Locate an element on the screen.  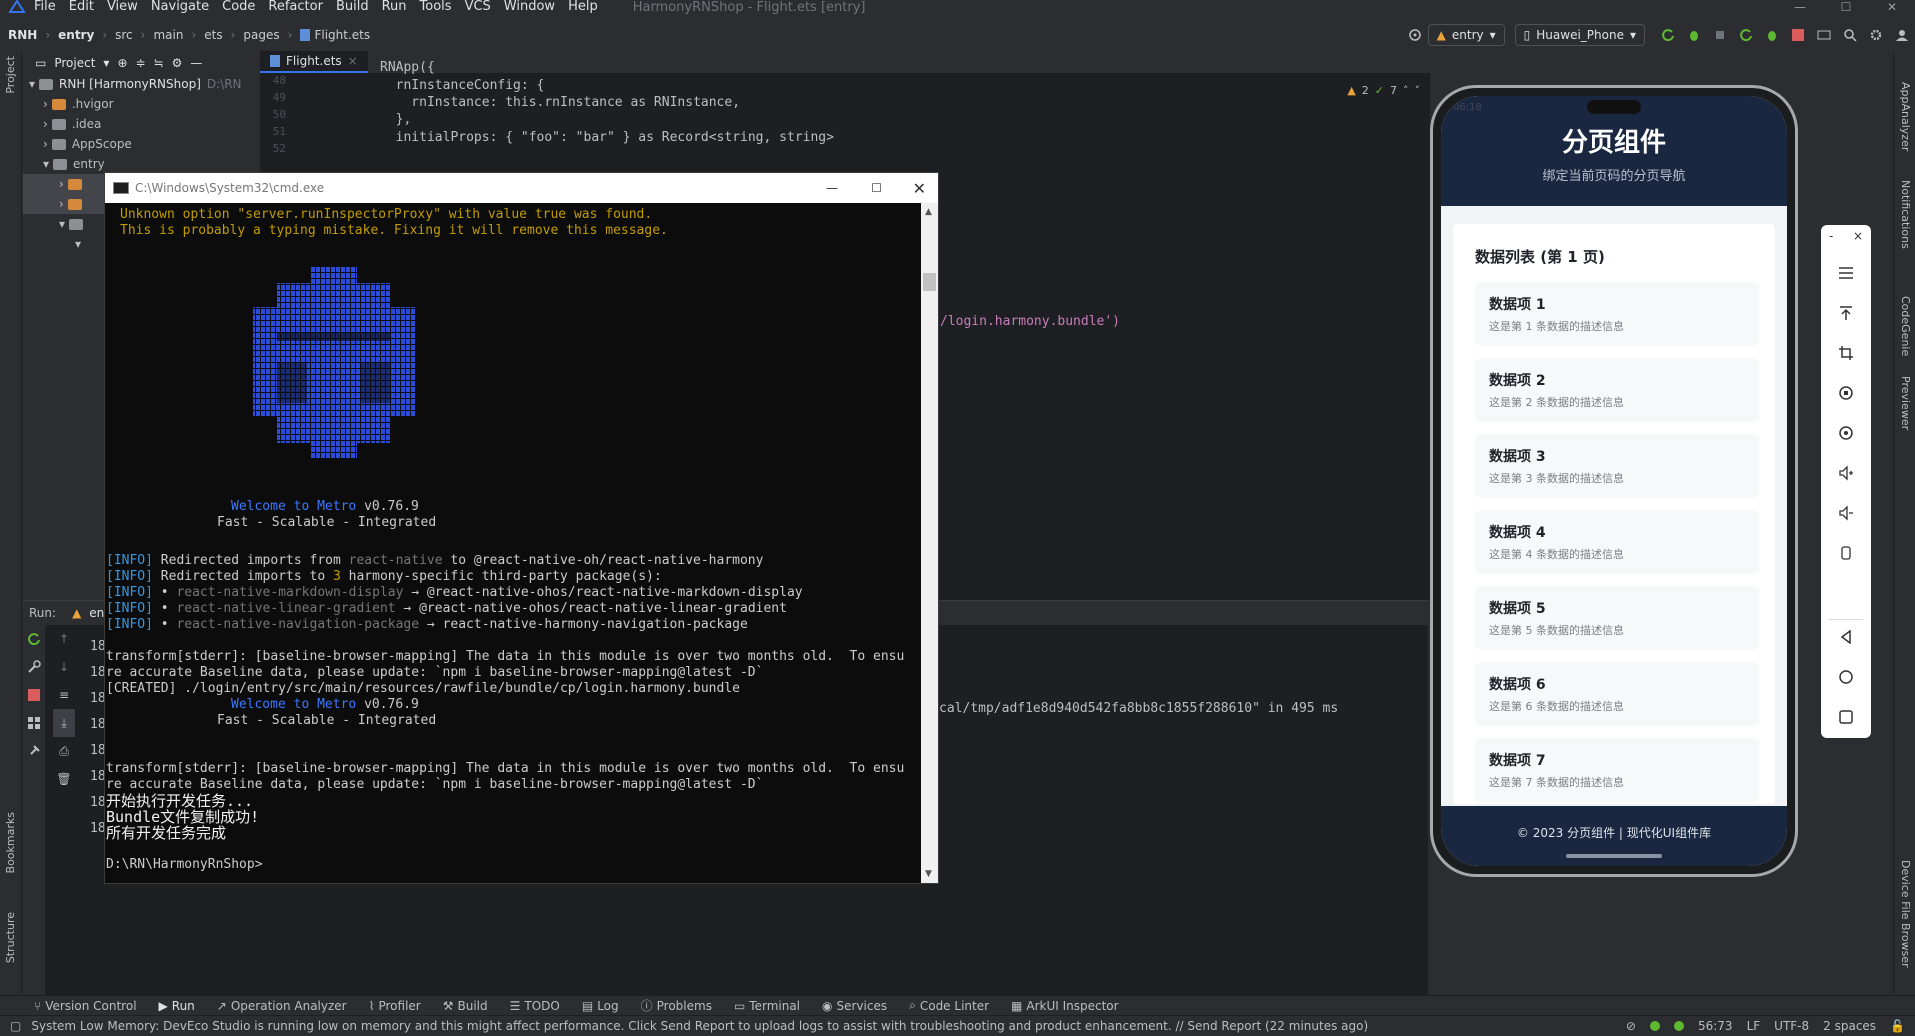
tree-item: › .idea is located at coordinates (141, 124).